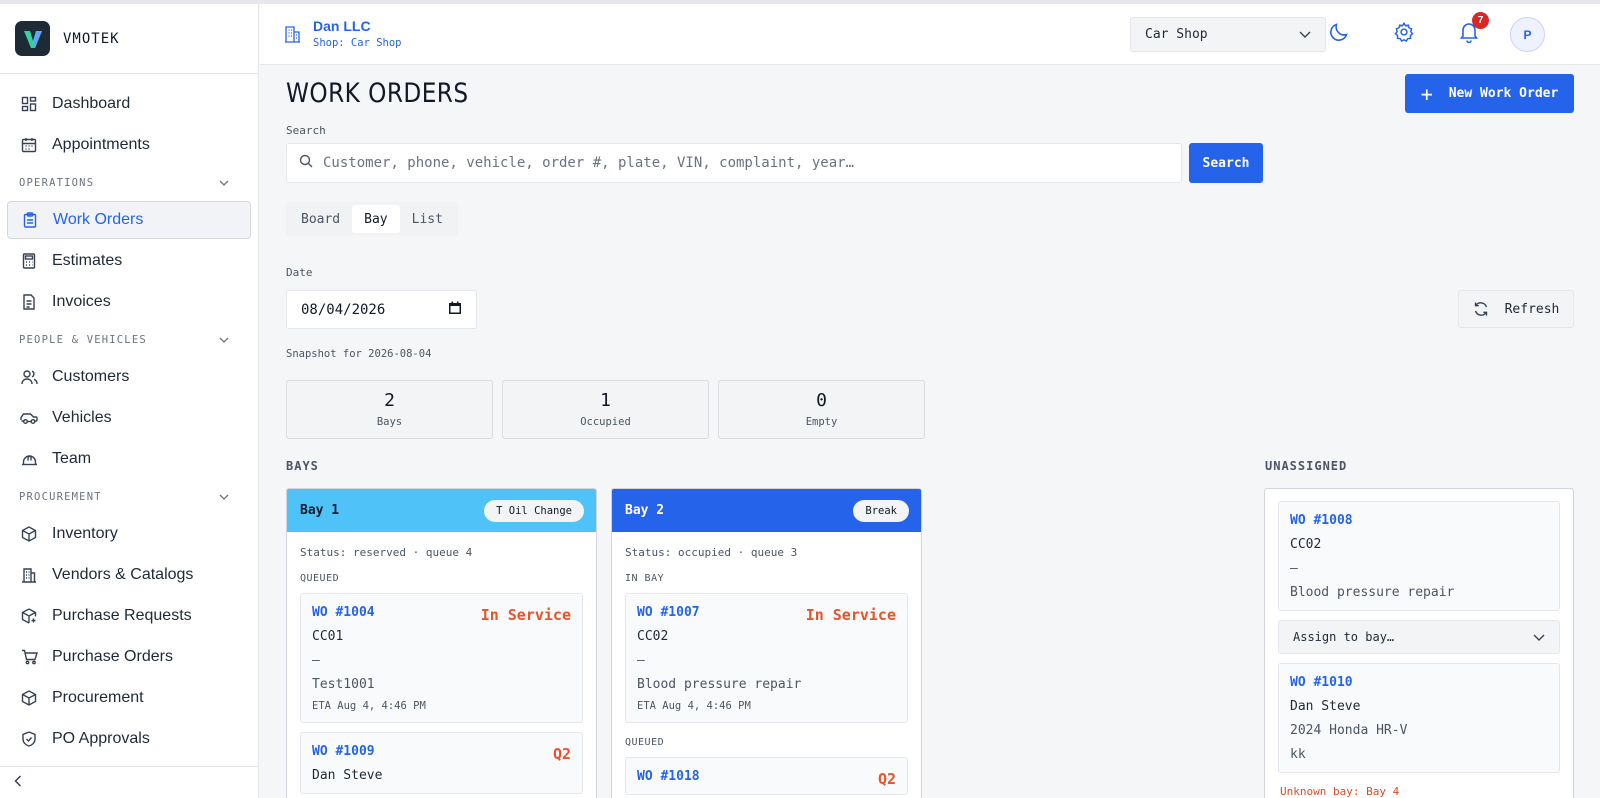 The width and height of the screenshot is (1600, 798). I want to click on search-button: Search, so click(1226, 163).